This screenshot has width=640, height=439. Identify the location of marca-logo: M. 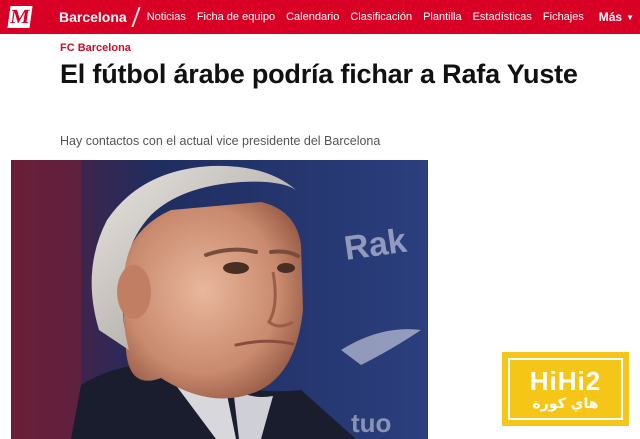
(20, 17).